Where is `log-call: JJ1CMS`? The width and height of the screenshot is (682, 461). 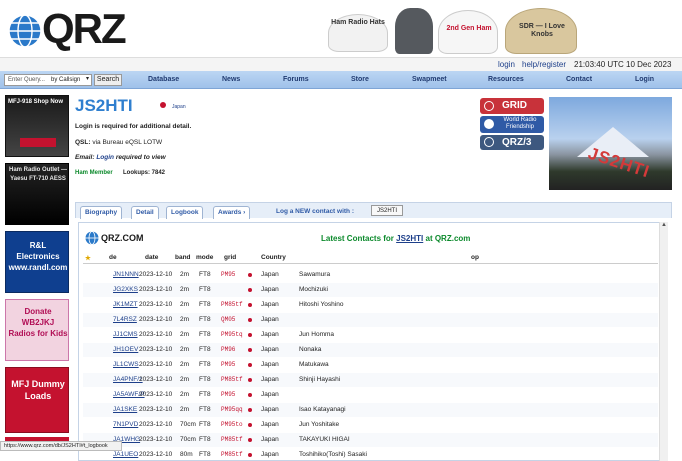
log-call: JJ1CMS is located at coordinates (125, 334).